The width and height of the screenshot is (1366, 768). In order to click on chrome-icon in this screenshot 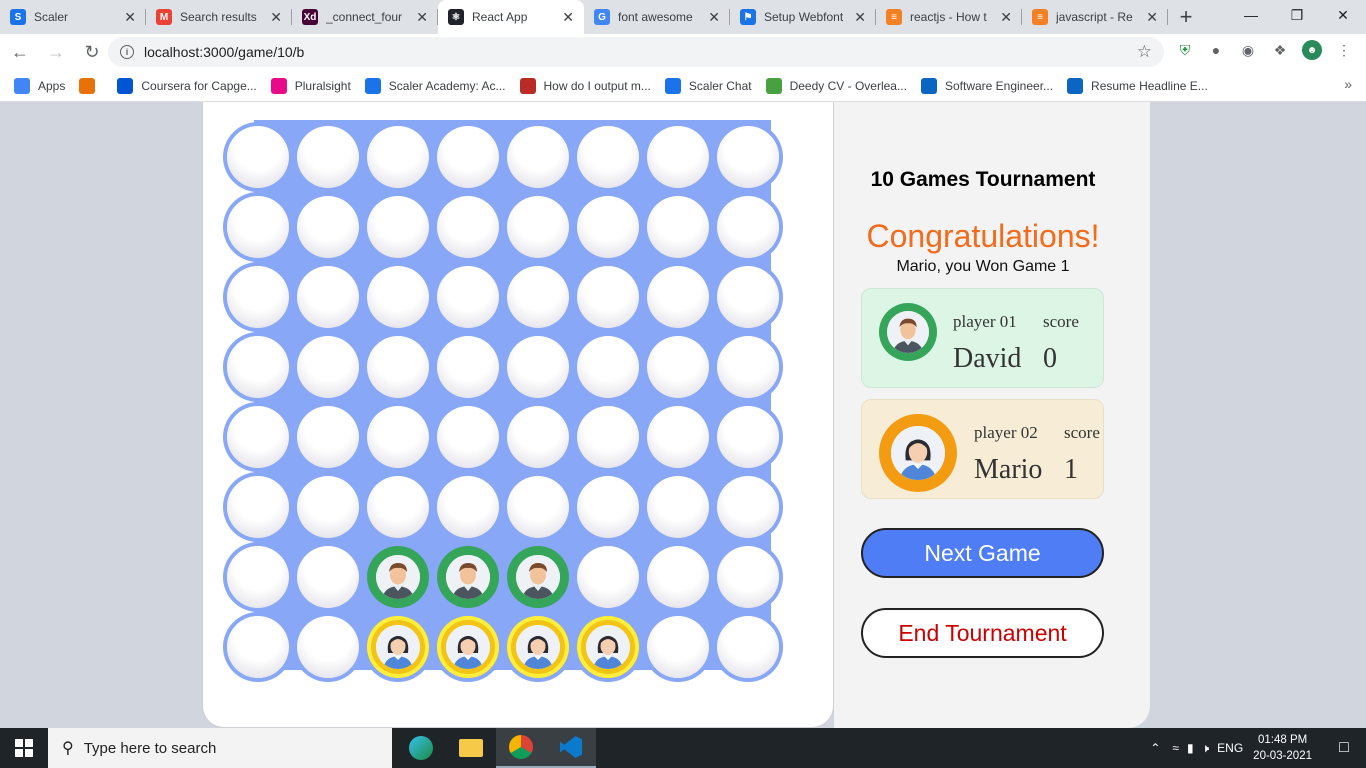, I will do `click(521, 748)`.